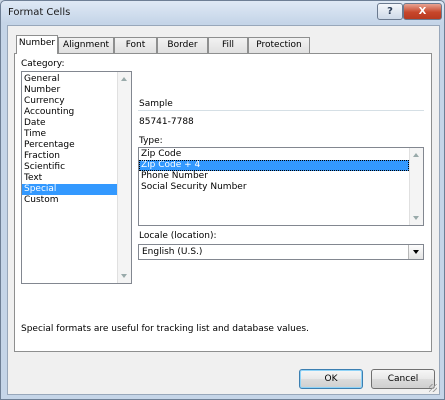  What do you see at coordinates (390, 11) in the screenshot?
I see `help-button: ?` at bounding box center [390, 11].